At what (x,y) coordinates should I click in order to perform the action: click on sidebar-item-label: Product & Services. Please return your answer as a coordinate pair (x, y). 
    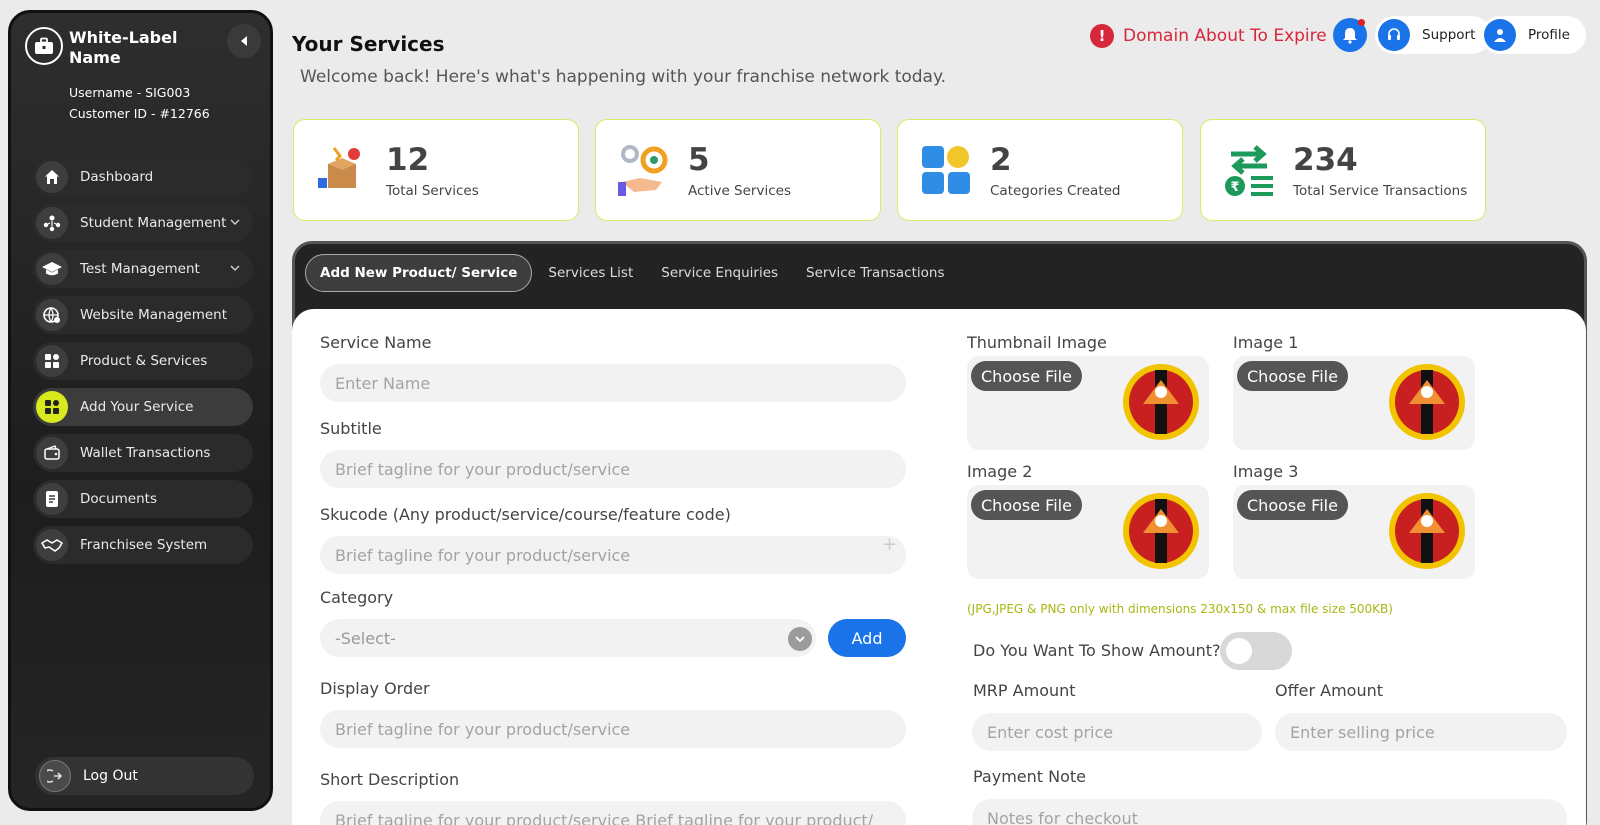
    Looking at the image, I should click on (144, 361).